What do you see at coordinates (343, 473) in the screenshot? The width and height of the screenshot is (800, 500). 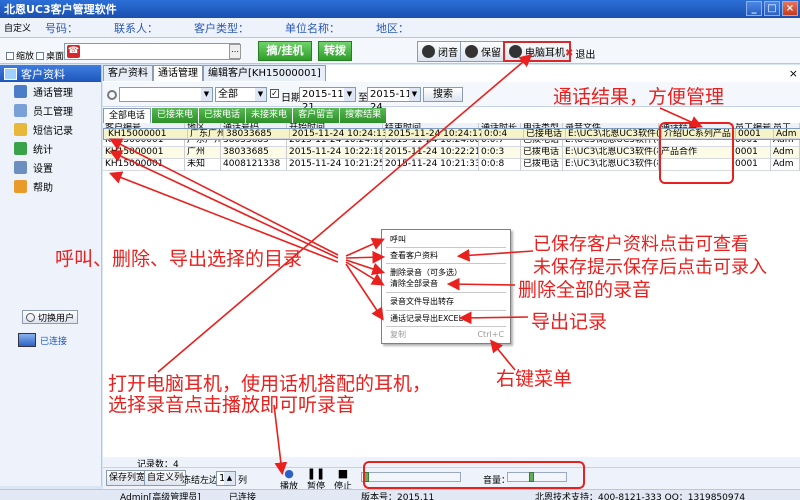 I see `stop-icon: ■` at bounding box center [343, 473].